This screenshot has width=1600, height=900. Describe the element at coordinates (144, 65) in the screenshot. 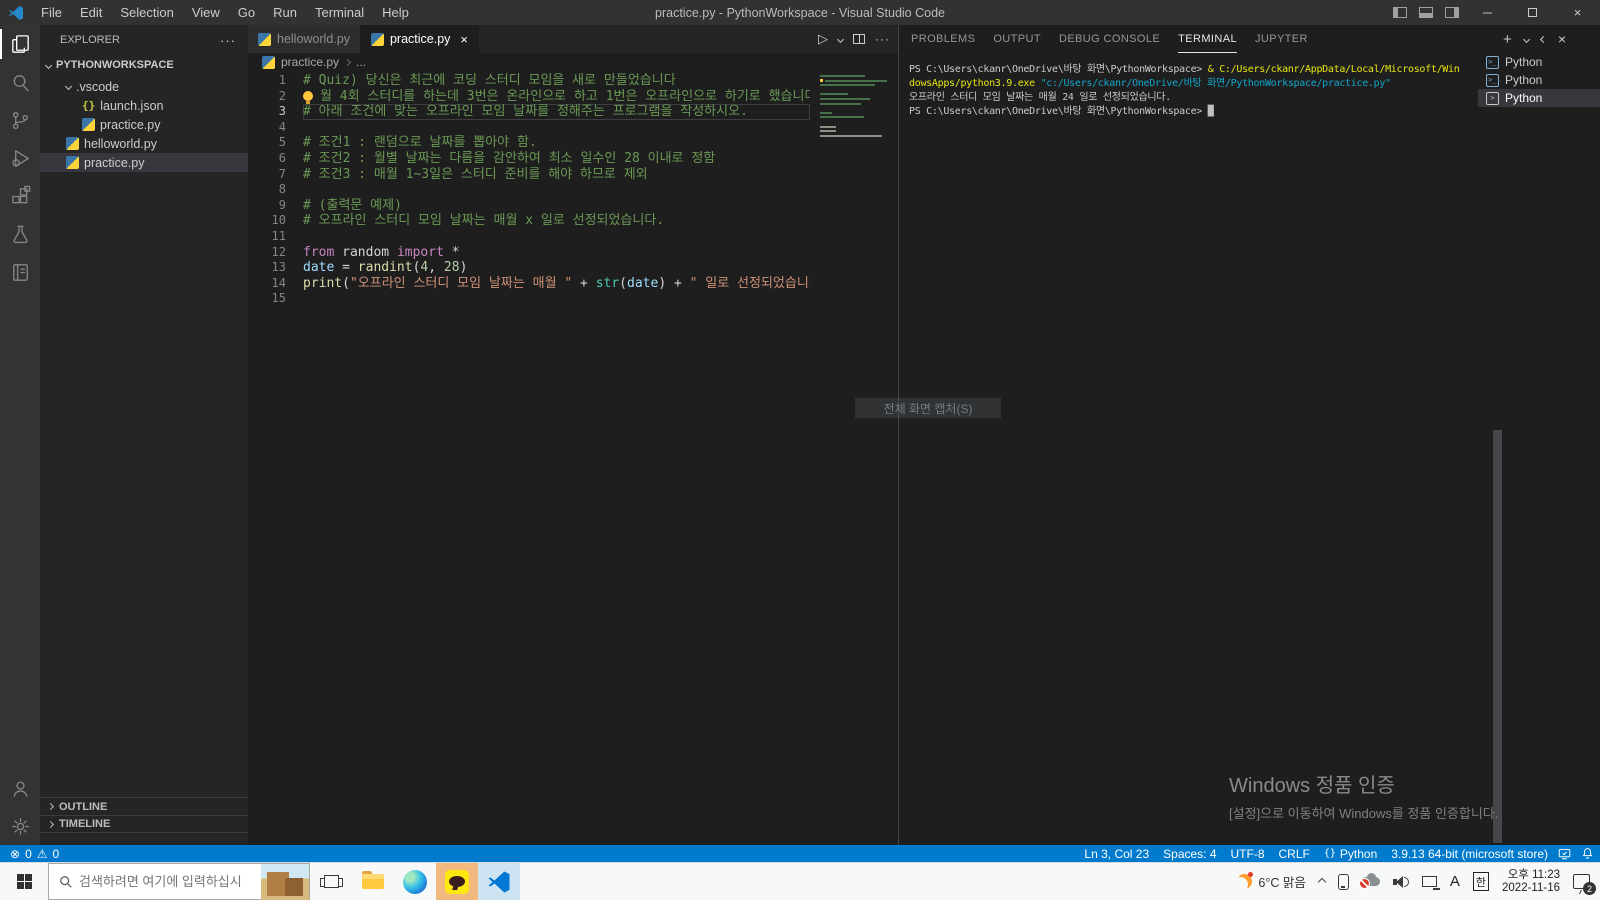

I see `workspace-root-row: PYTHONWORKSPACE` at that location.